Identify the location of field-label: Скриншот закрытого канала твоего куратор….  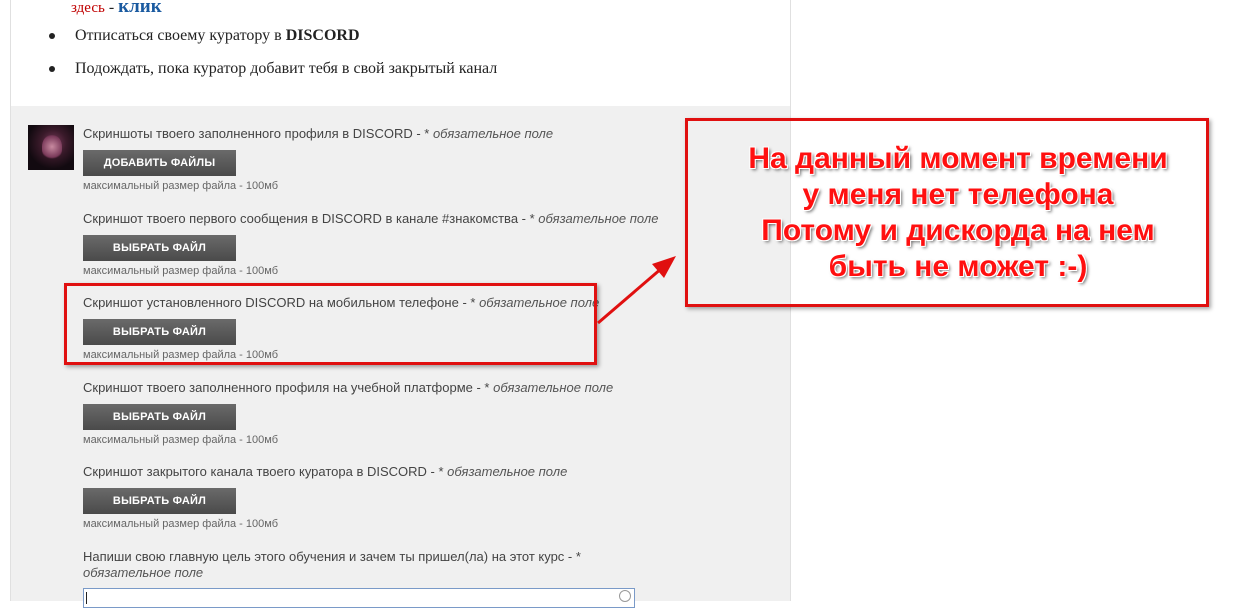
(325, 471).